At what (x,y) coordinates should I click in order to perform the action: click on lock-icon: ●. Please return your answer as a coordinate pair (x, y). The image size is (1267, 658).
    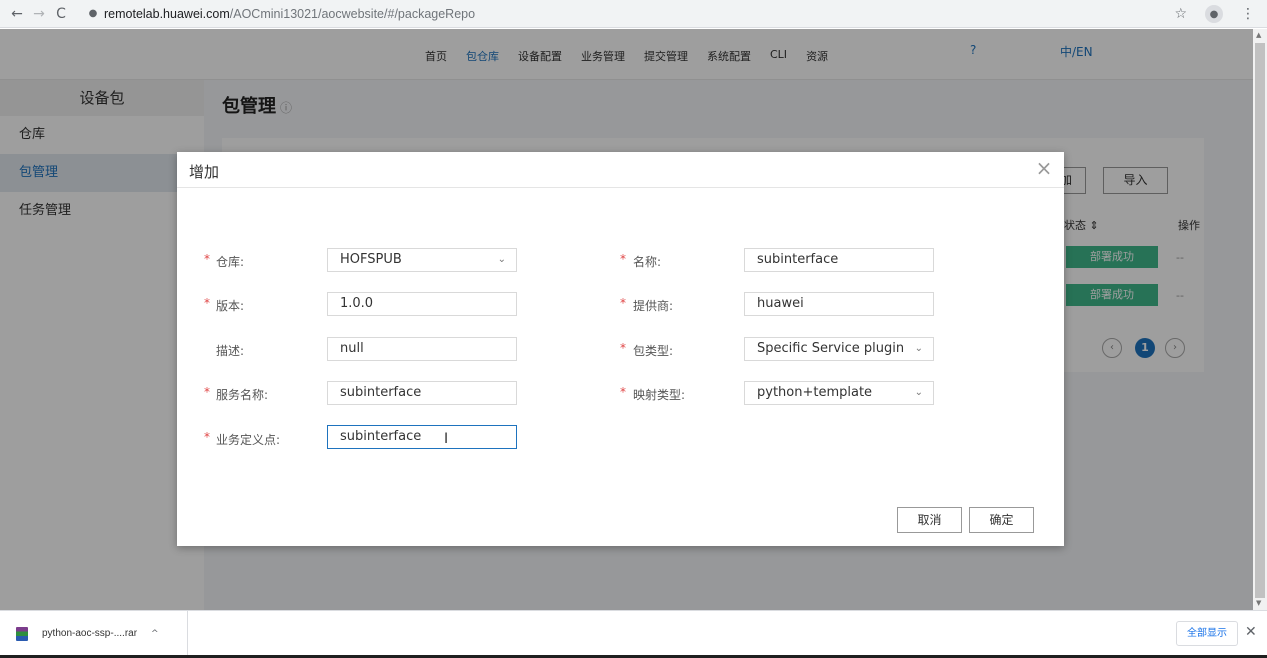
    Looking at the image, I should click on (93, 13).